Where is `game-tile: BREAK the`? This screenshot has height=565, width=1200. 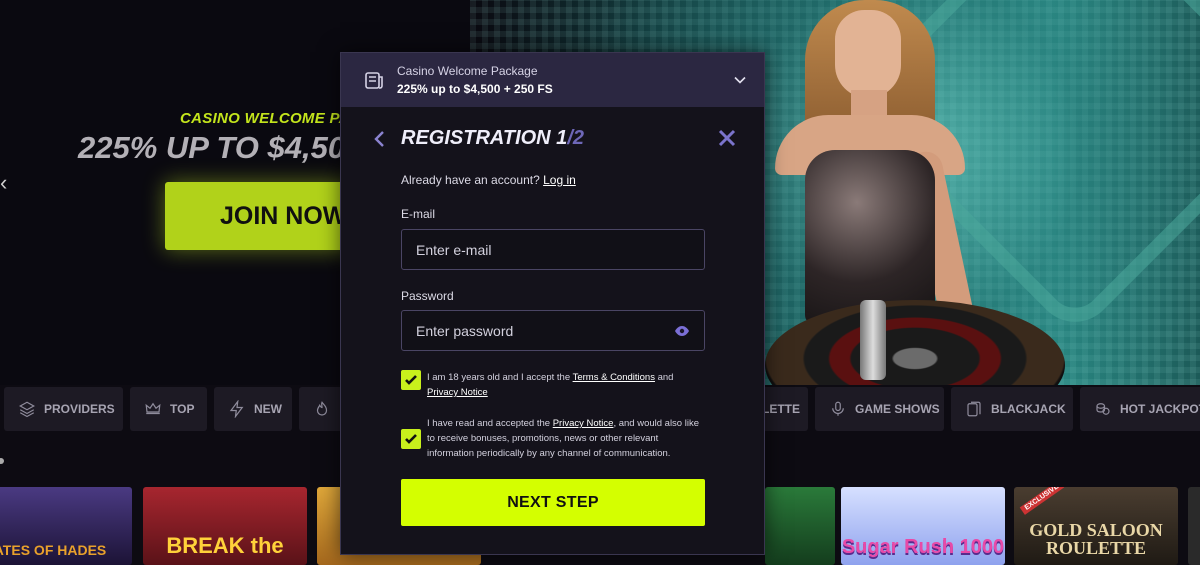
game-tile: BREAK the is located at coordinates (225, 526).